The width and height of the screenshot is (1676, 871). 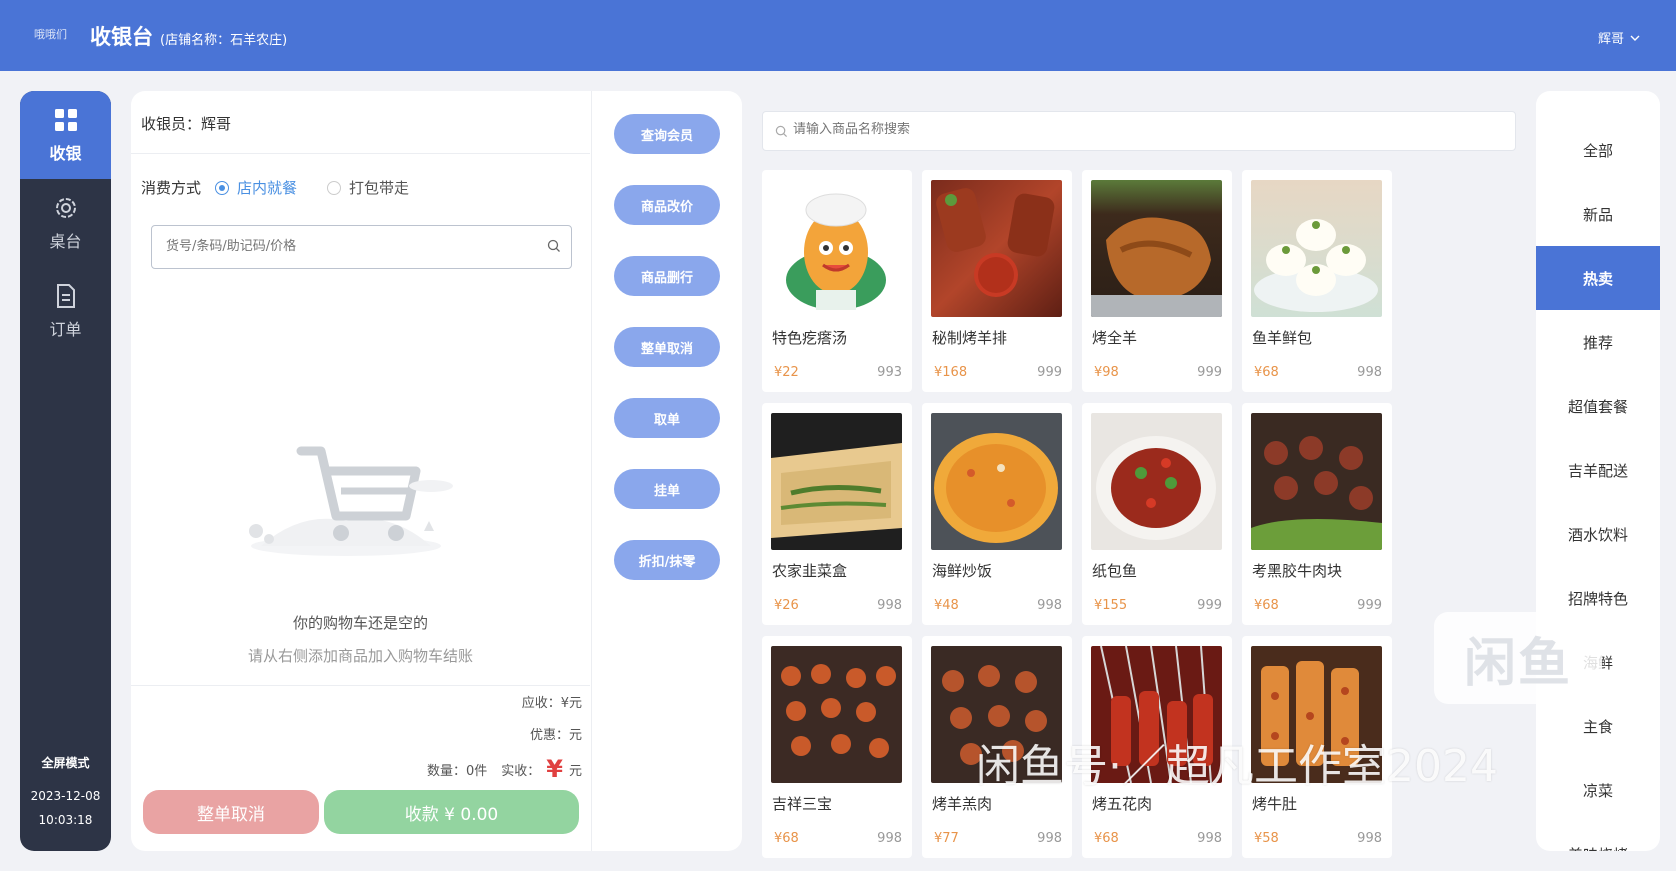 I want to click on page-title: 收银台, so click(x=121, y=37).